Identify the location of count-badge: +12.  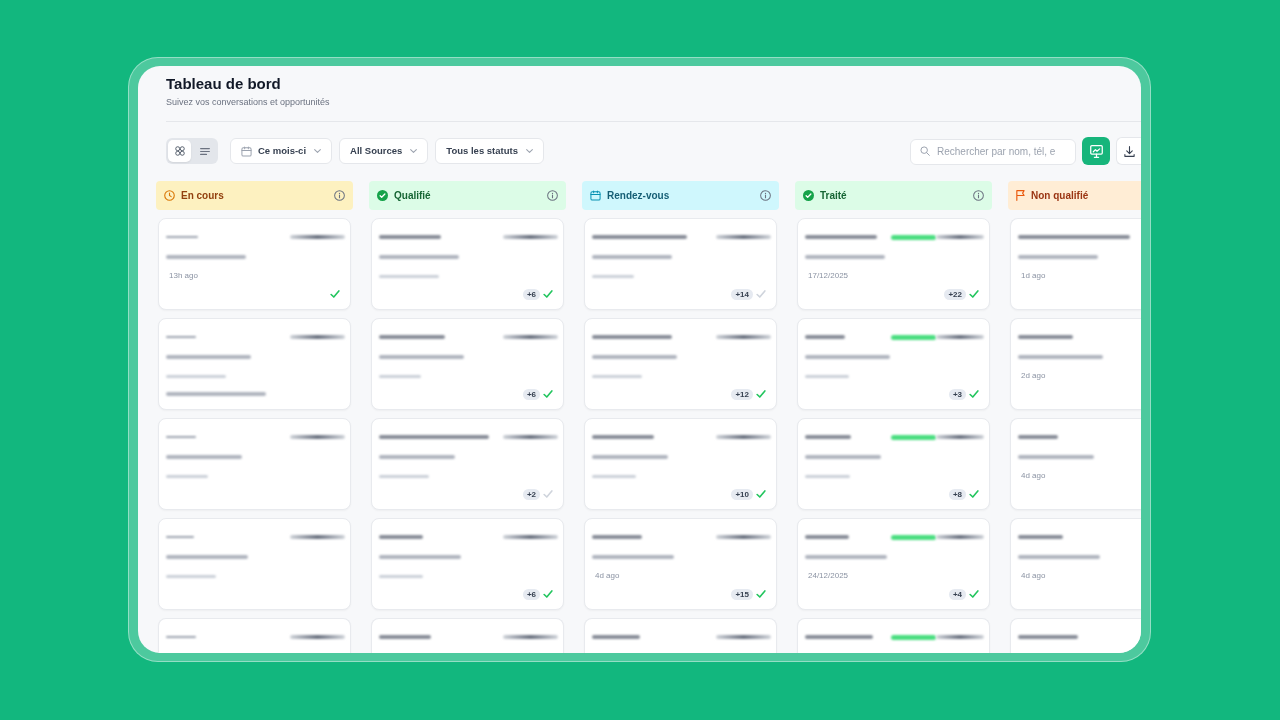
(742, 394).